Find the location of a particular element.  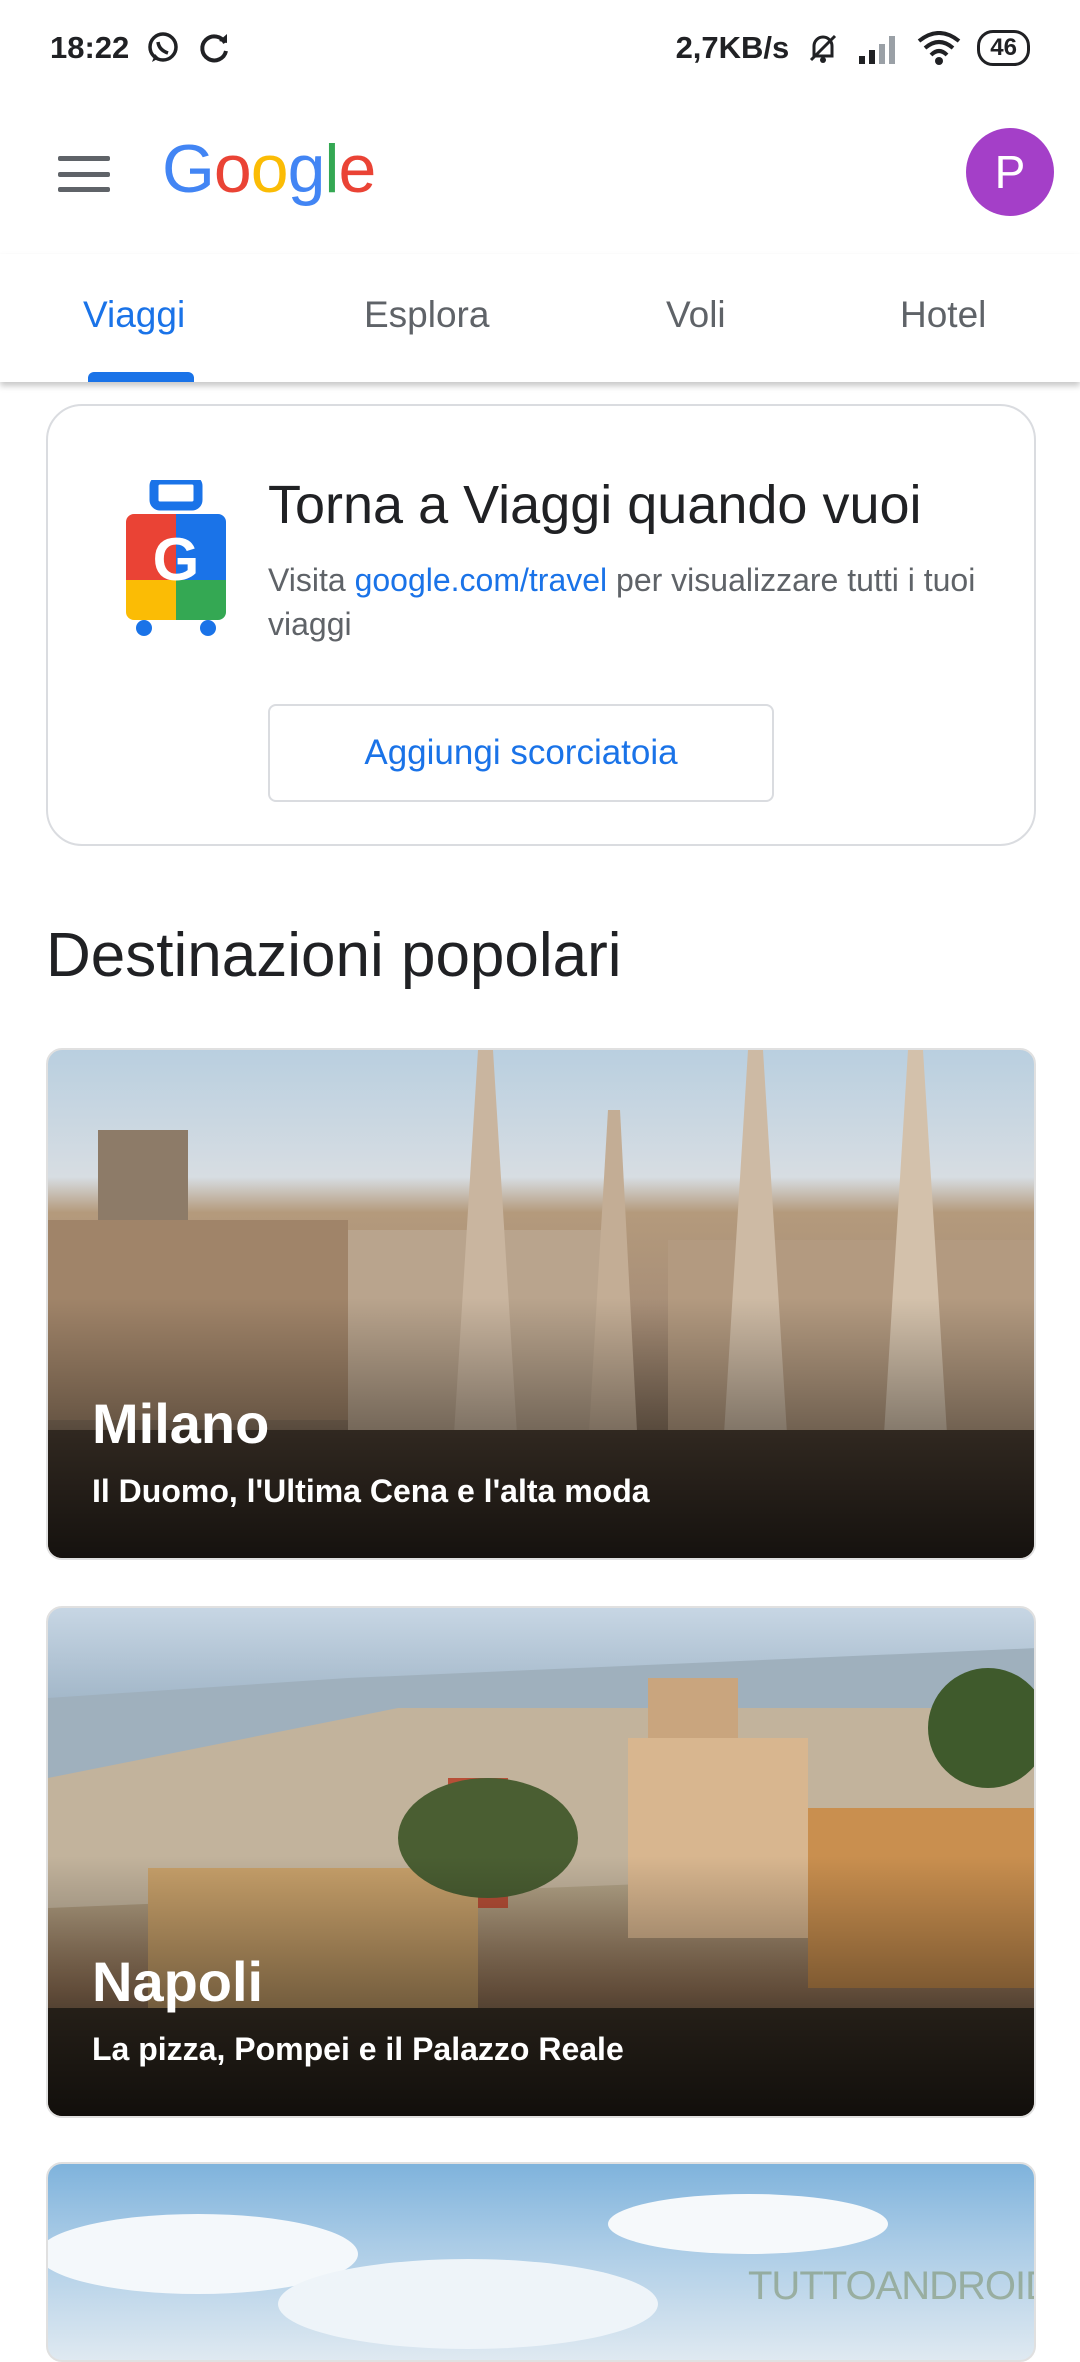

destination-description: La pizza, Pompei e il Palazzo Reale is located at coordinates (358, 2049).